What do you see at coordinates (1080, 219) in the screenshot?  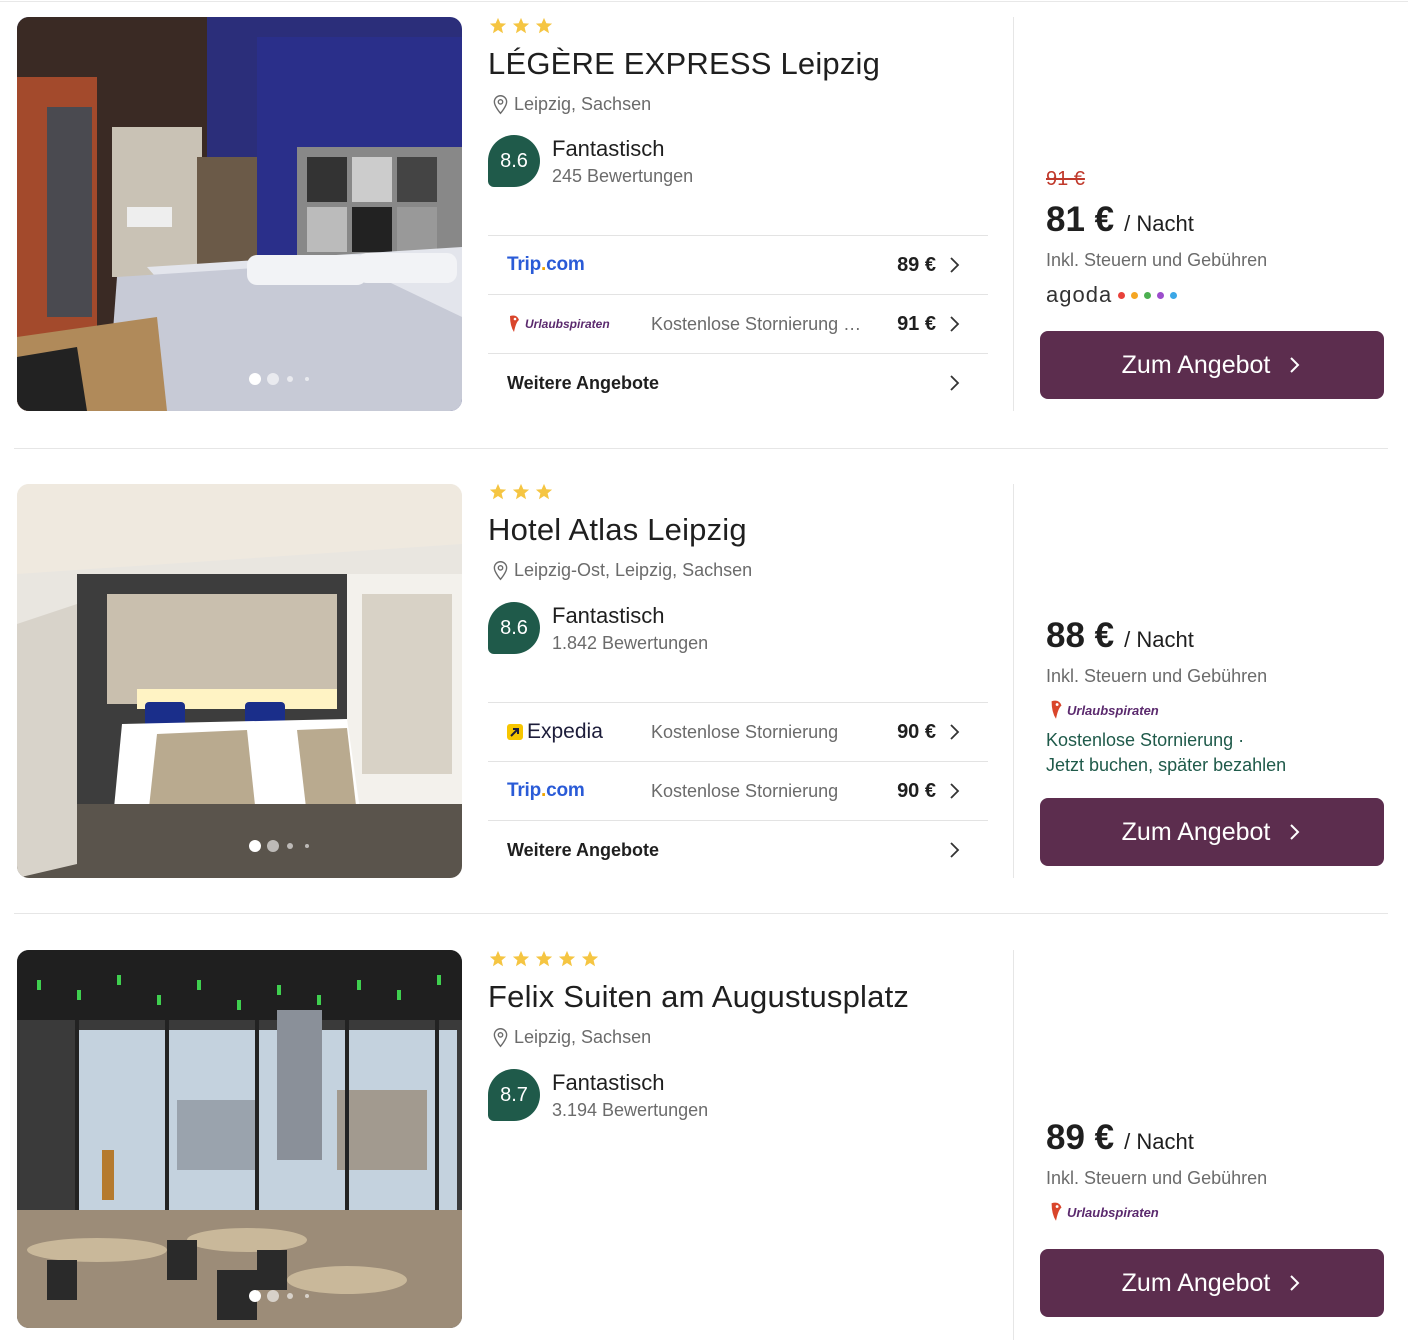 I see `price-value: 81 €` at bounding box center [1080, 219].